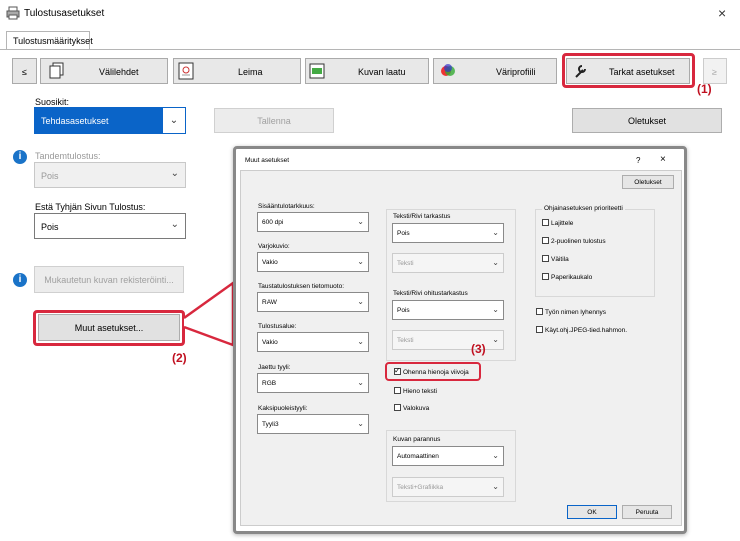  Describe the element at coordinates (417, 439) in the screenshot. I see `image-enhance-label: Kuvan parannus` at that location.